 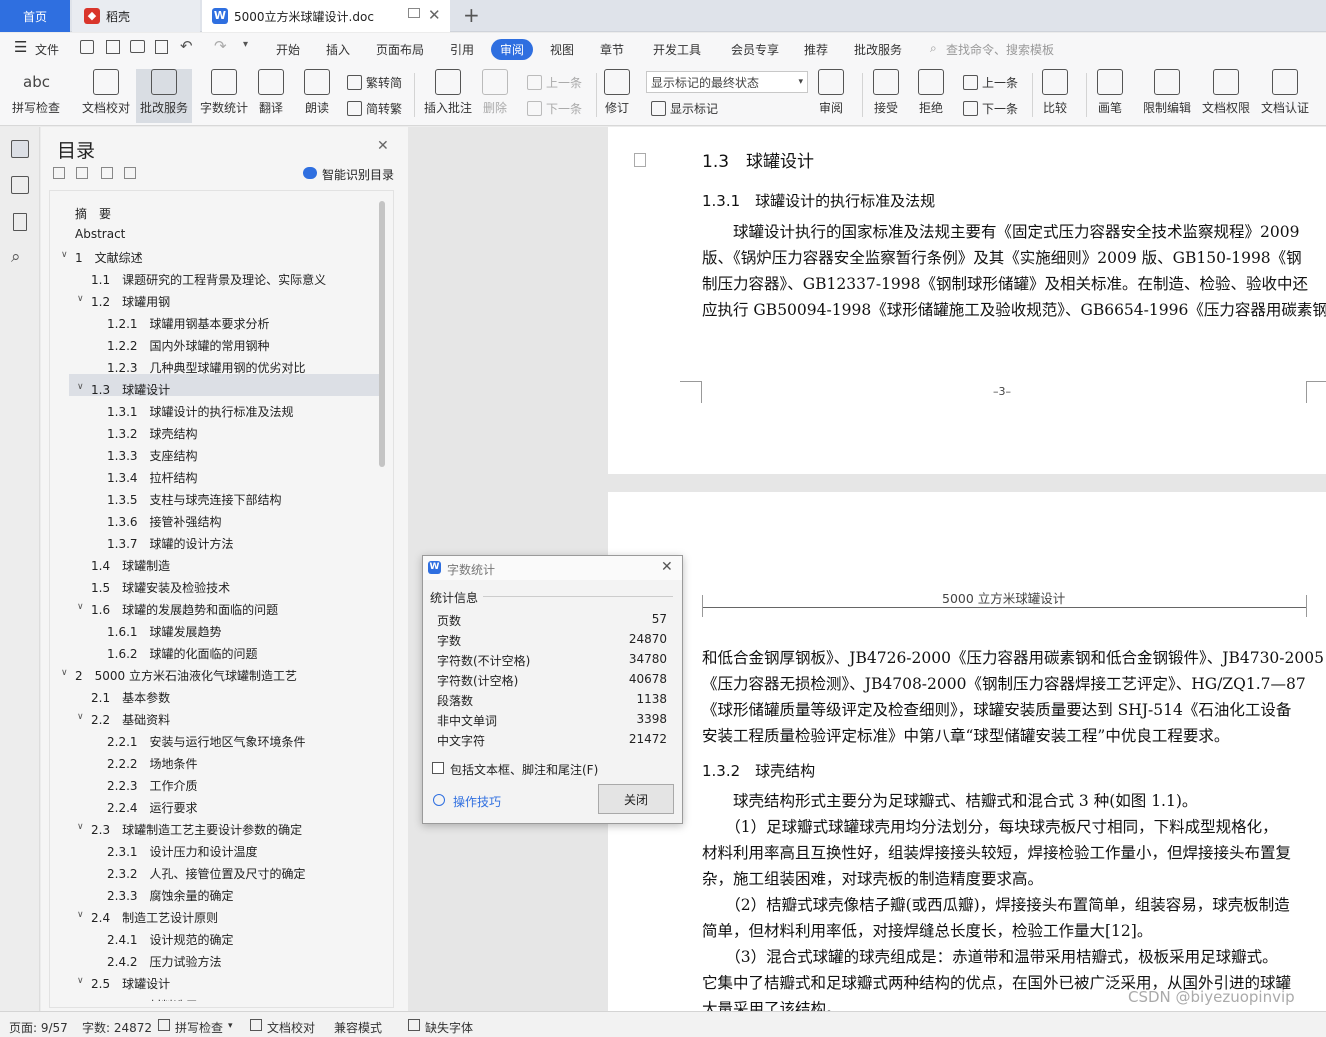 I want to click on redo-icon: ↷, so click(x=220, y=46).